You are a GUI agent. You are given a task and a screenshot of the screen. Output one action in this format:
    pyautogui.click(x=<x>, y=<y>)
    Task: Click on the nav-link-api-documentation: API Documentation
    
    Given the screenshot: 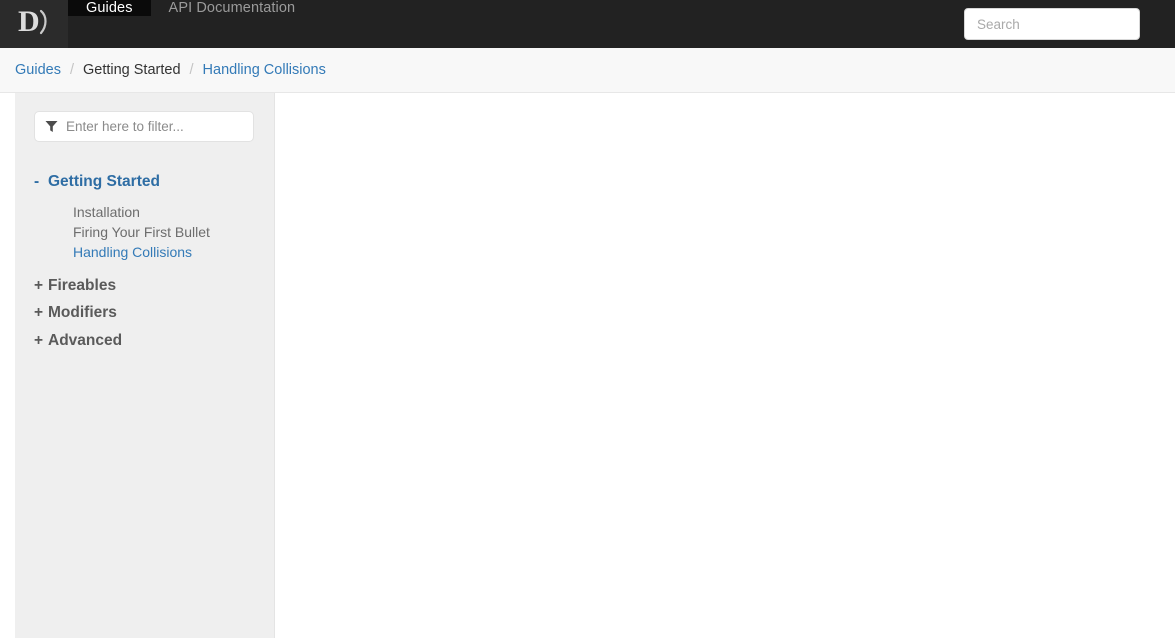 What is the action you would take?
    pyautogui.click(x=232, y=8)
    